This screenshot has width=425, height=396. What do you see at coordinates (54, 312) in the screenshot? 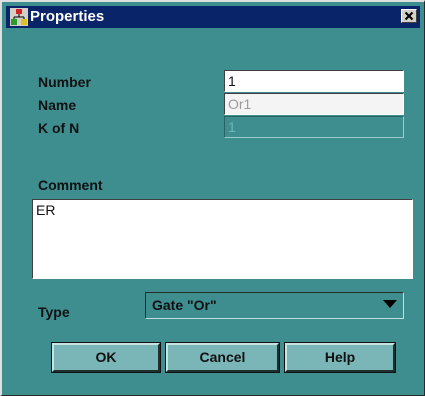
I see `type-label: Type` at bounding box center [54, 312].